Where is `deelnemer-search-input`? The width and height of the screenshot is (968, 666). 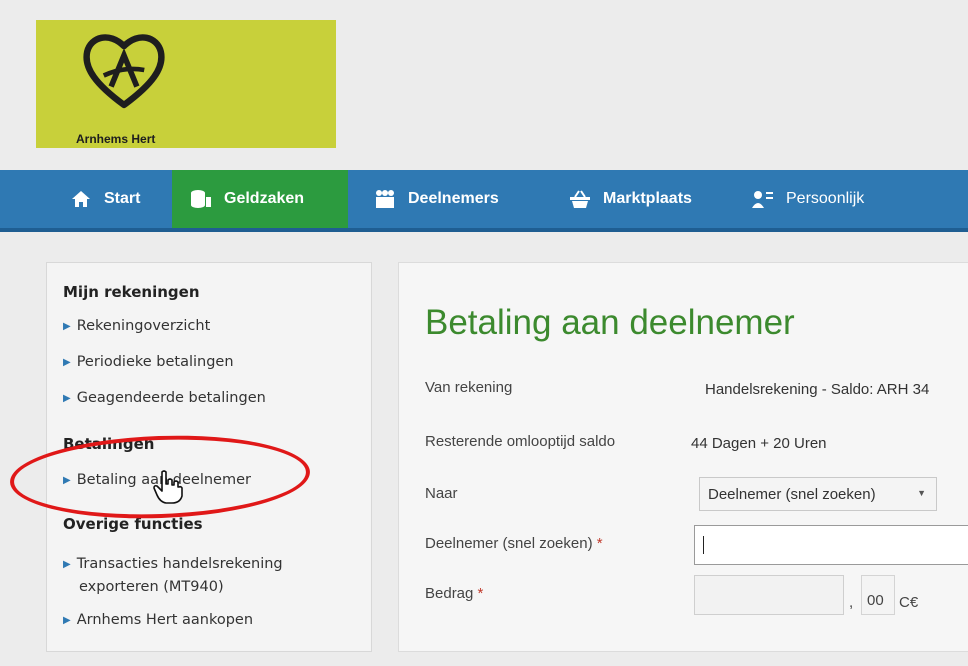 deelnemer-search-input is located at coordinates (831, 545).